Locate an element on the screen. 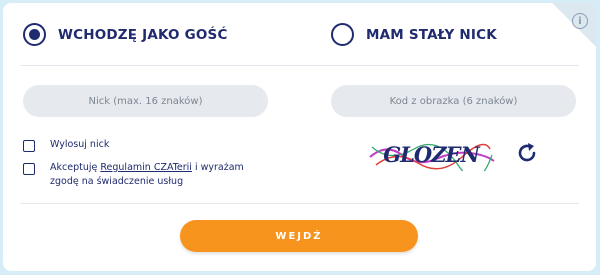 This screenshot has height=275, width=600. captcha-text: GLOZEN is located at coordinates (431, 154).